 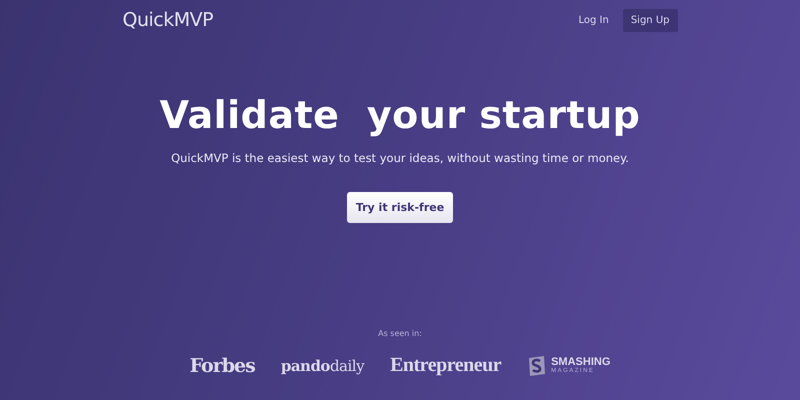 I want to click on try-it-button: Try it risk-free, so click(x=400, y=207).